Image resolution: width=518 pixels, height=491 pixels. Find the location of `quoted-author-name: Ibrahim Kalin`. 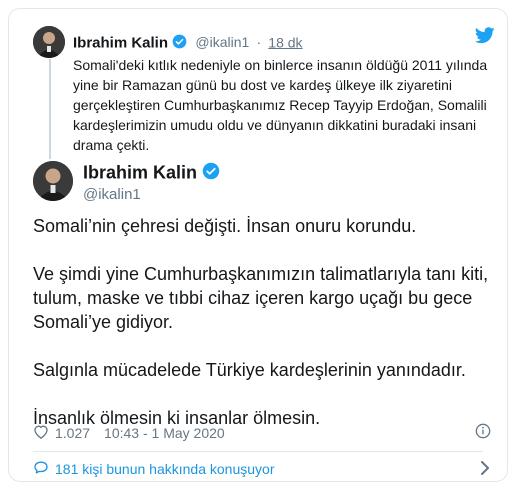

quoted-author-name: Ibrahim Kalin is located at coordinates (120, 42).